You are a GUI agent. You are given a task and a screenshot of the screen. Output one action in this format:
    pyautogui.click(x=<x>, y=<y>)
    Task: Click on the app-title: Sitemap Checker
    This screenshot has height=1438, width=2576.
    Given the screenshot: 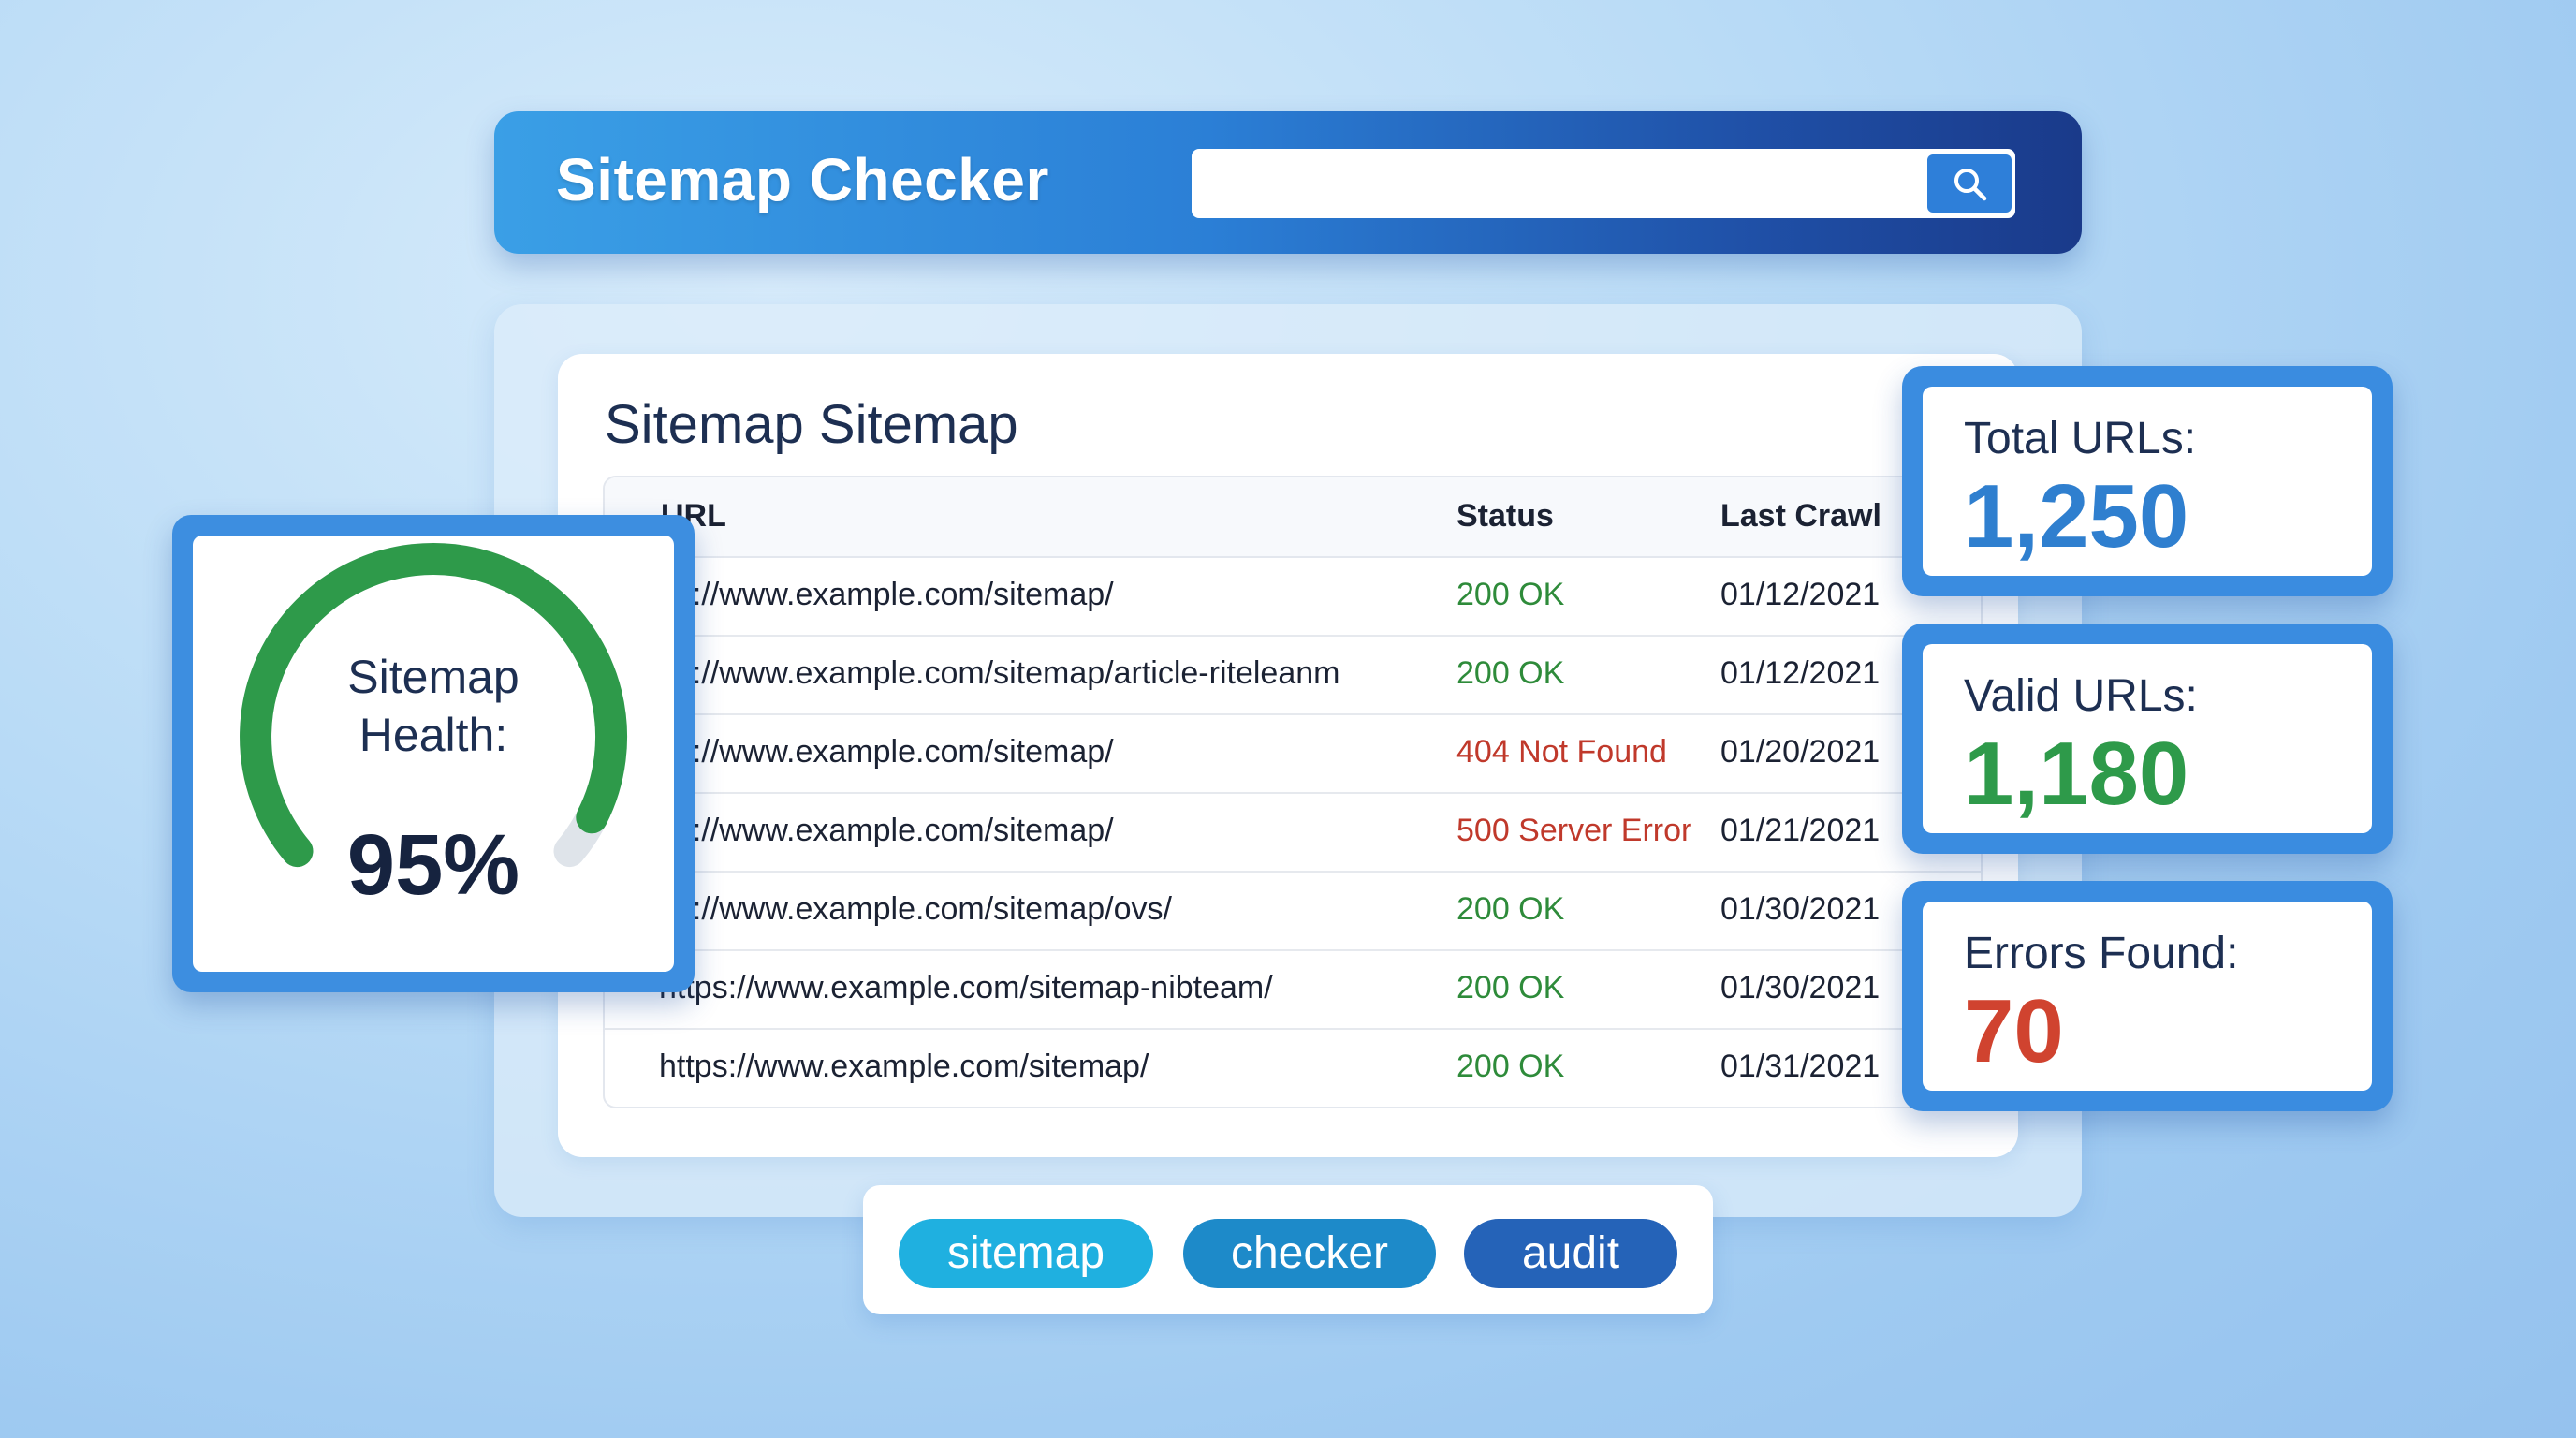 What is the action you would take?
    pyautogui.click(x=802, y=179)
    